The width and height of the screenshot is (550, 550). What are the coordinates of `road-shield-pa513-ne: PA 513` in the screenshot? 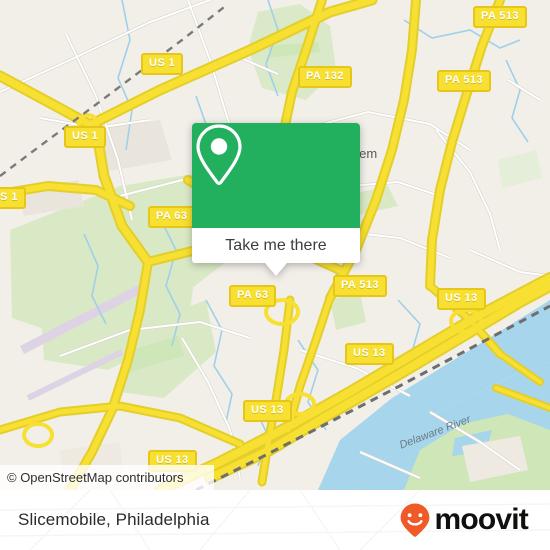 It's located at (464, 81).